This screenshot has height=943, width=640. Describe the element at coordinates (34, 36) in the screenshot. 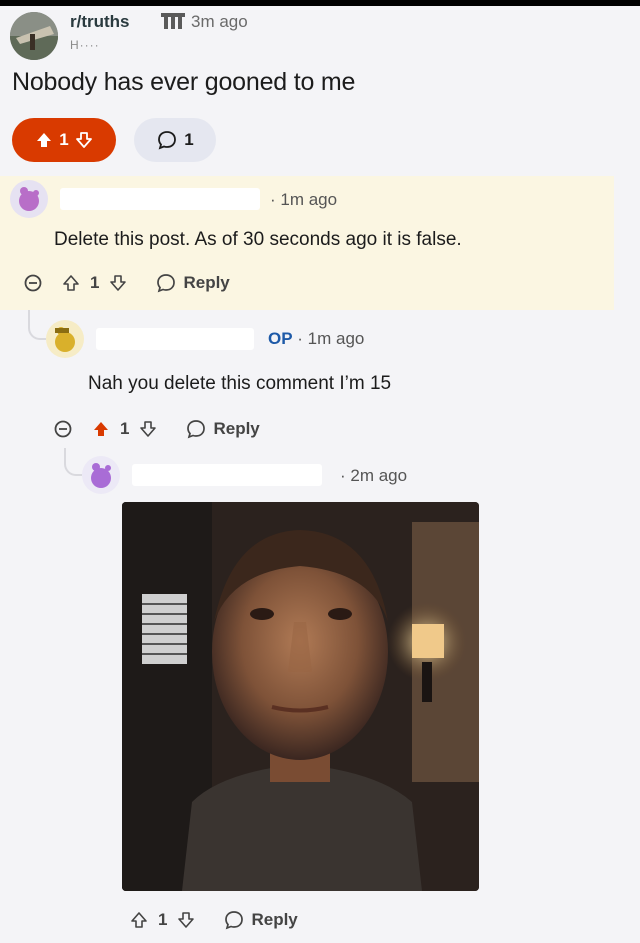

I see `subreddit-avatar` at that location.